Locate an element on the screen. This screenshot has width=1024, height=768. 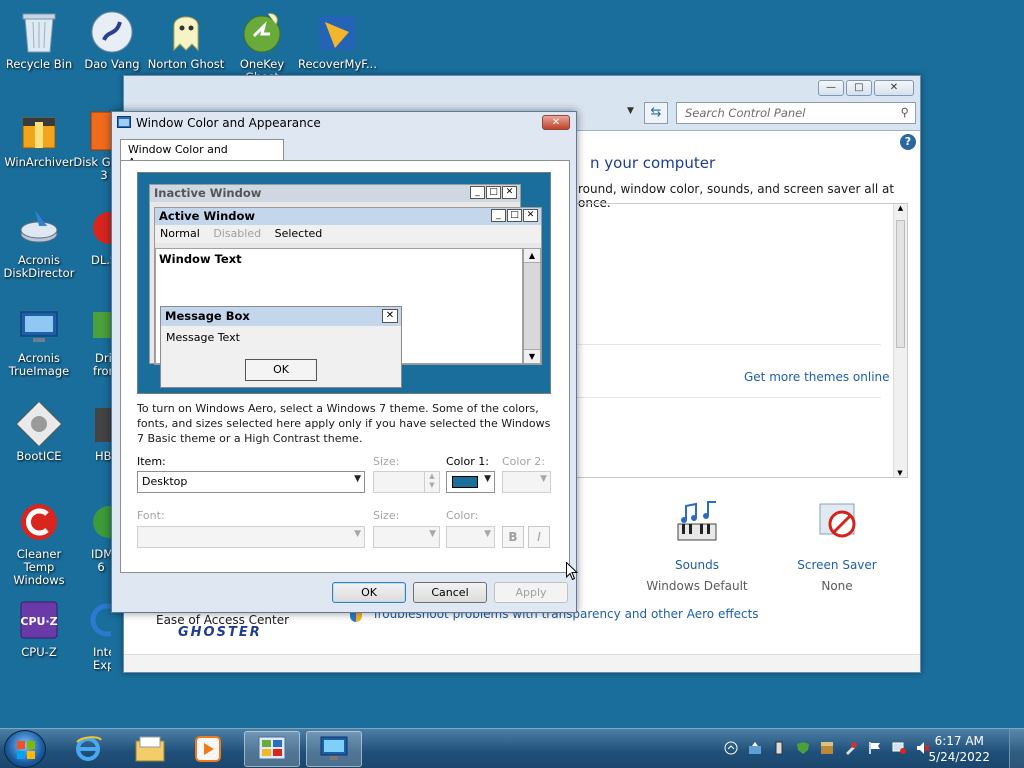
search-input: Search Control Panel ⚲ is located at coordinates (796, 113).